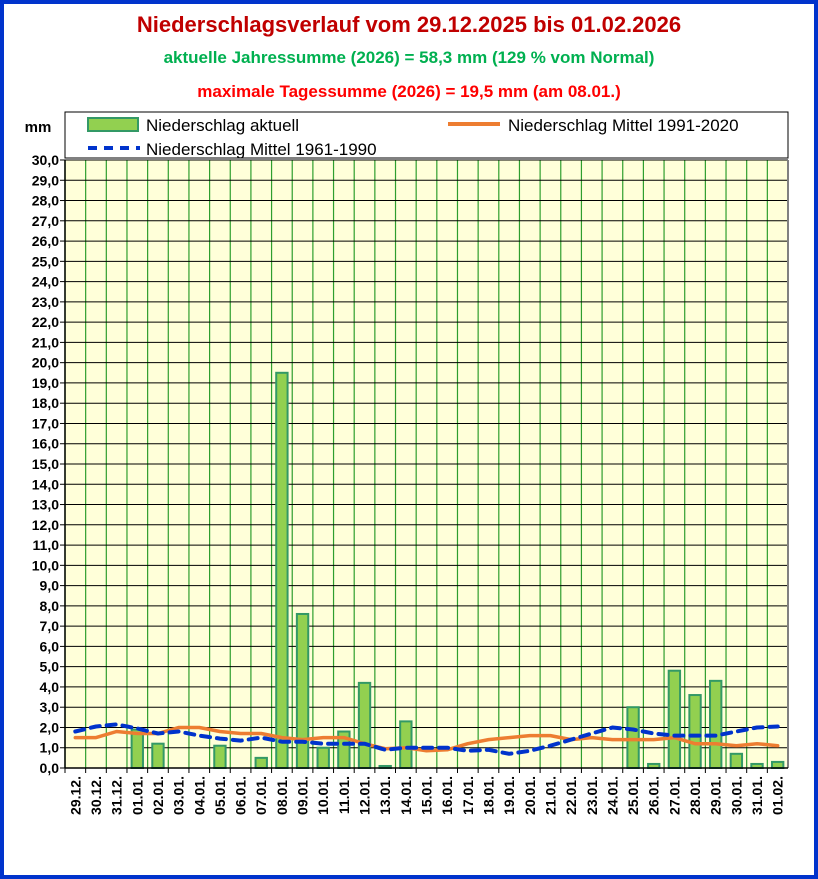  Describe the element at coordinates (137, 749) in the screenshot. I see `bar-01.01.` at that location.